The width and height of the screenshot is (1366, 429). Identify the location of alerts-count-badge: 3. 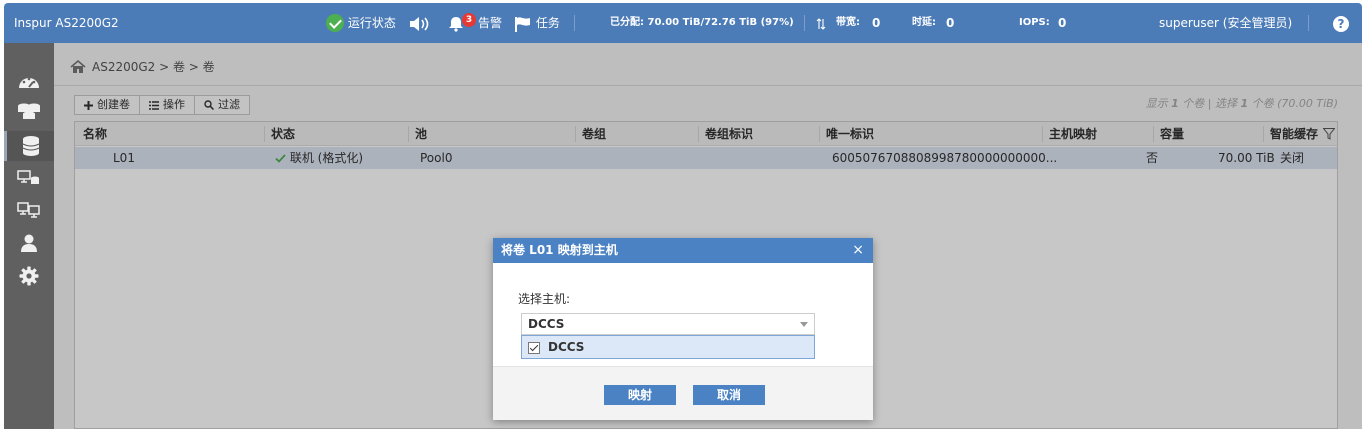
(469, 20).